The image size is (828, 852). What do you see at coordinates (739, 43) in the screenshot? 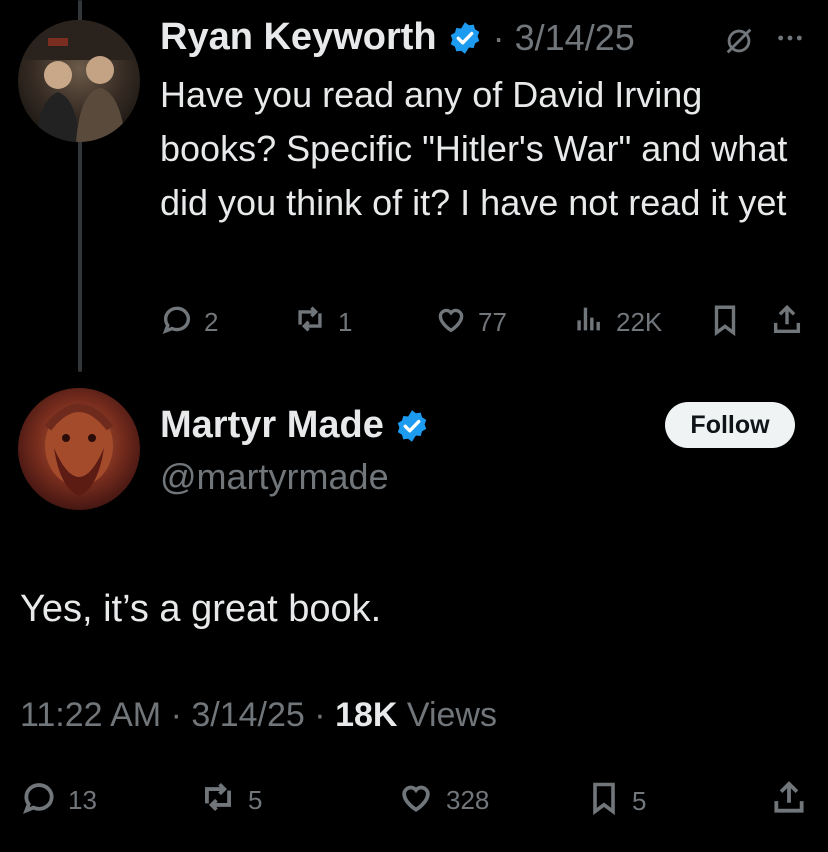
I see `muted-icon` at bounding box center [739, 43].